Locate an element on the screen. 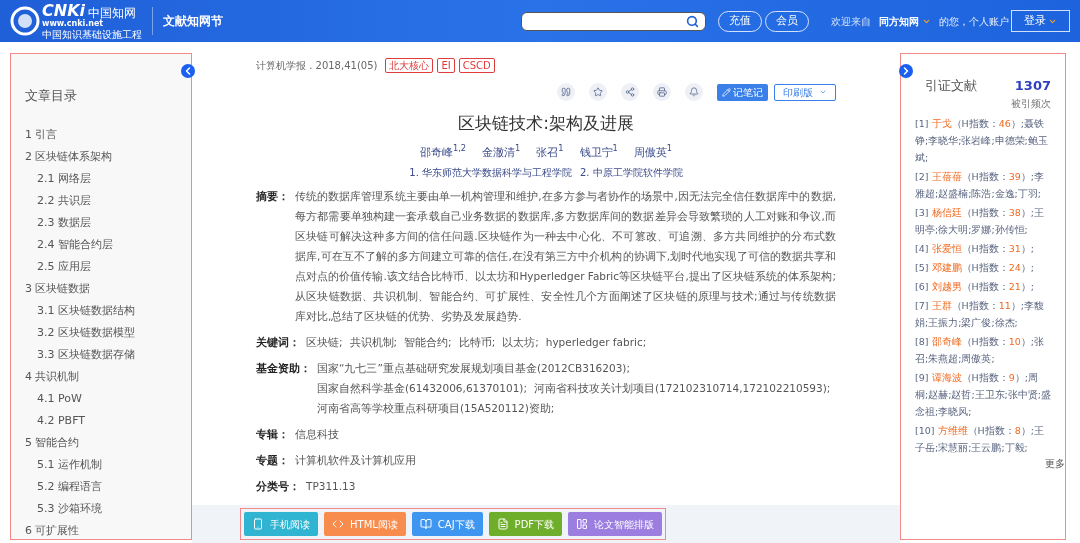 The height and width of the screenshot is (543, 1080). layout-icon is located at coordinates (582, 524).